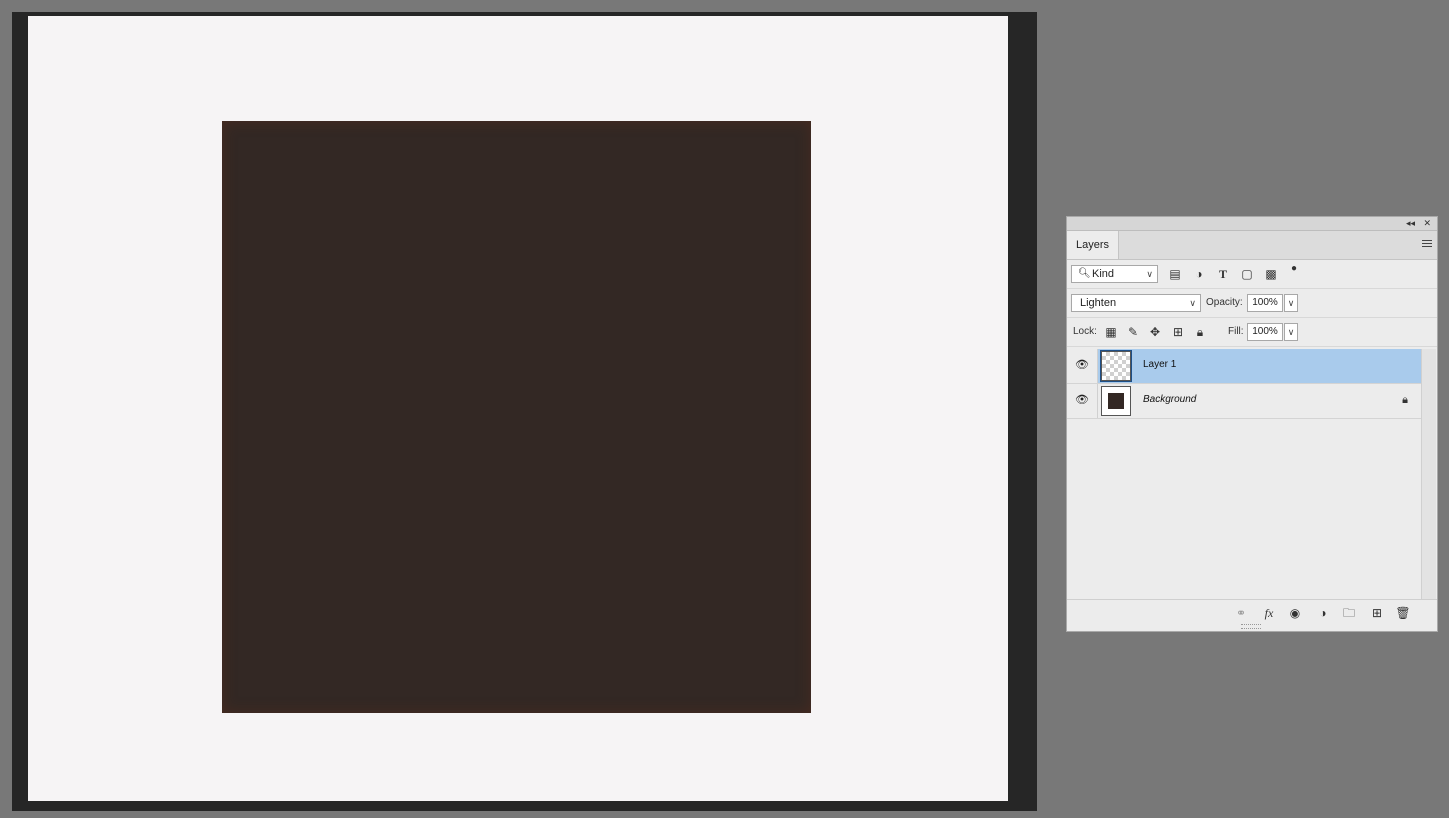 The image size is (1449, 818). Describe the element at coordinates (1169, 399) in the screenshot. I see `layer-name: Background` at that location.